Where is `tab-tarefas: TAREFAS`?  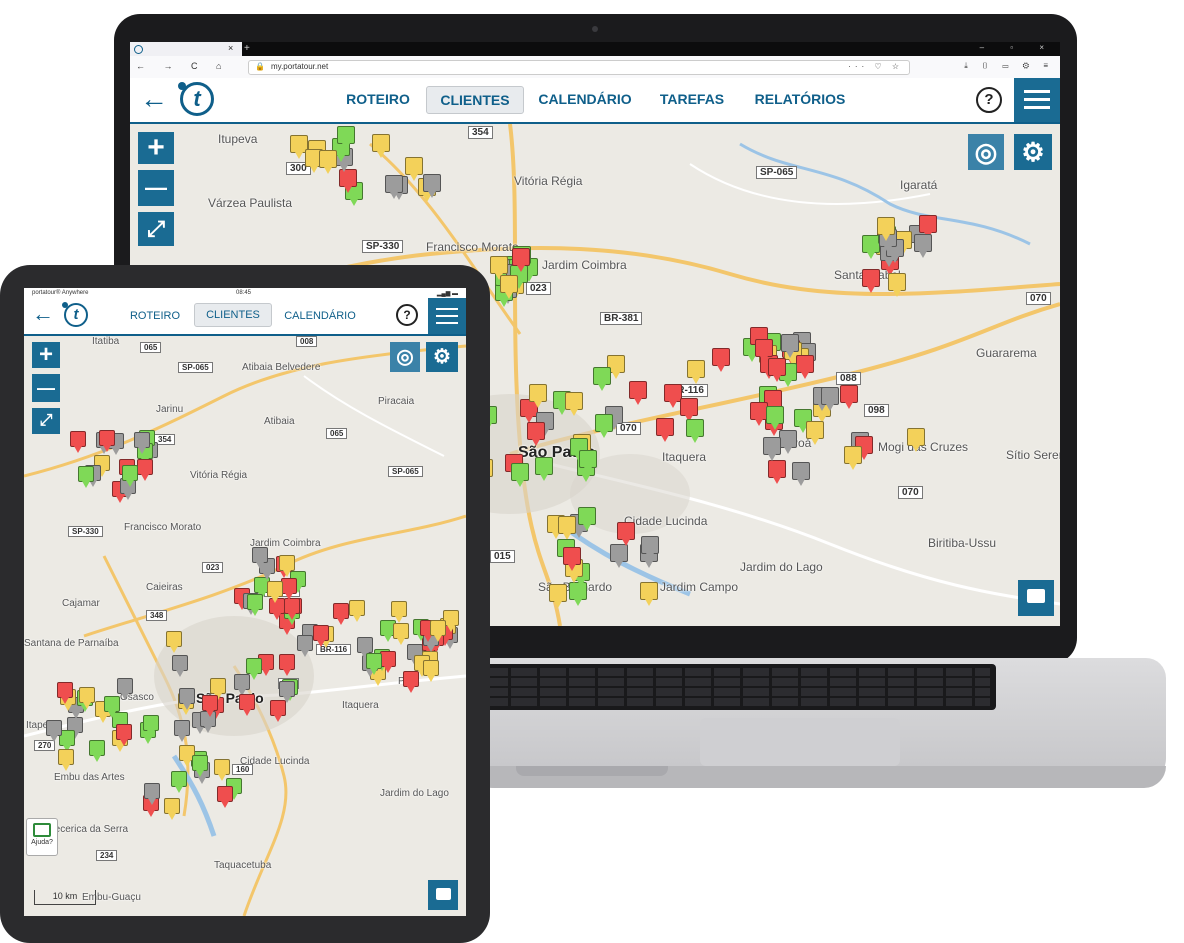 tab-tarefas: TAREFAS is located at coordinates (692, 99).